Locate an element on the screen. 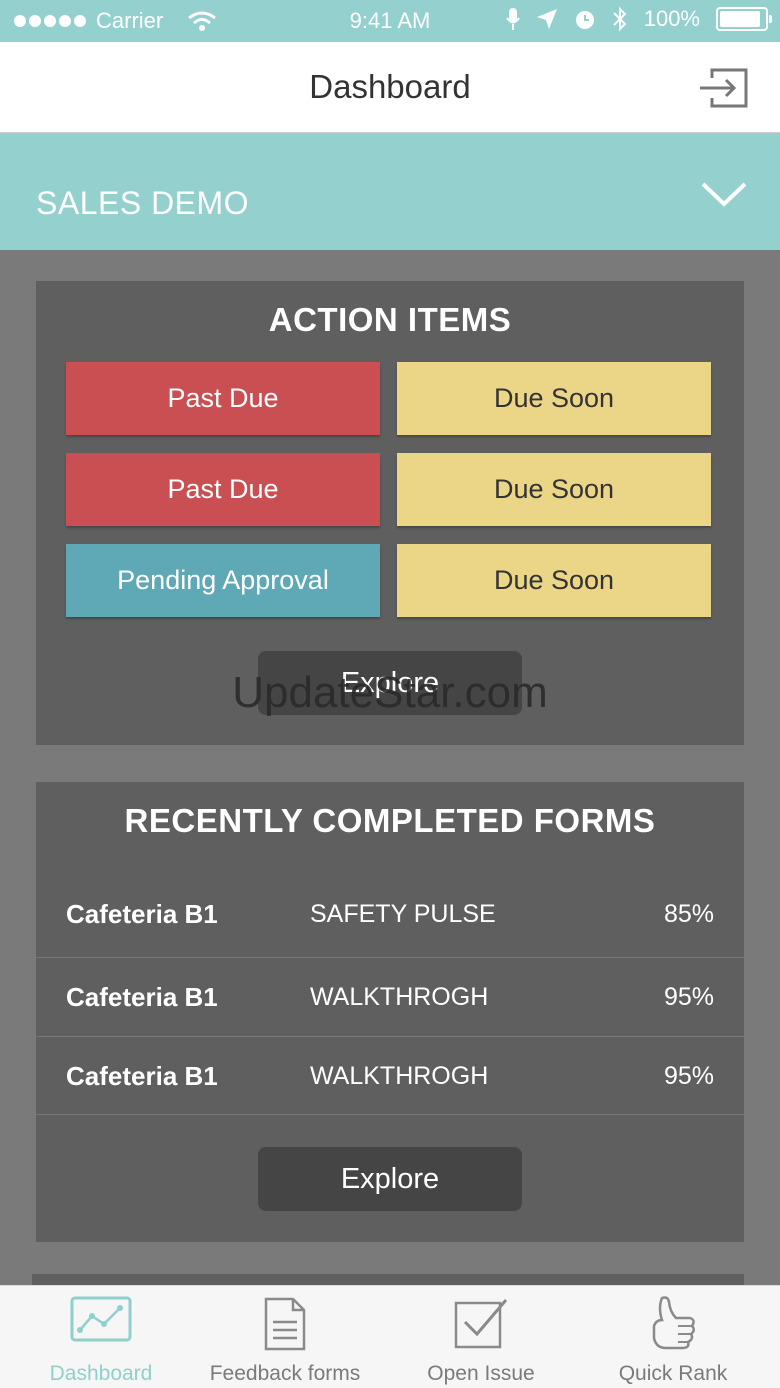 Image resolution: width=780 pixels, height=1388 pixels. action-items-explore-button: Explore is located at coordinates (390, 683).